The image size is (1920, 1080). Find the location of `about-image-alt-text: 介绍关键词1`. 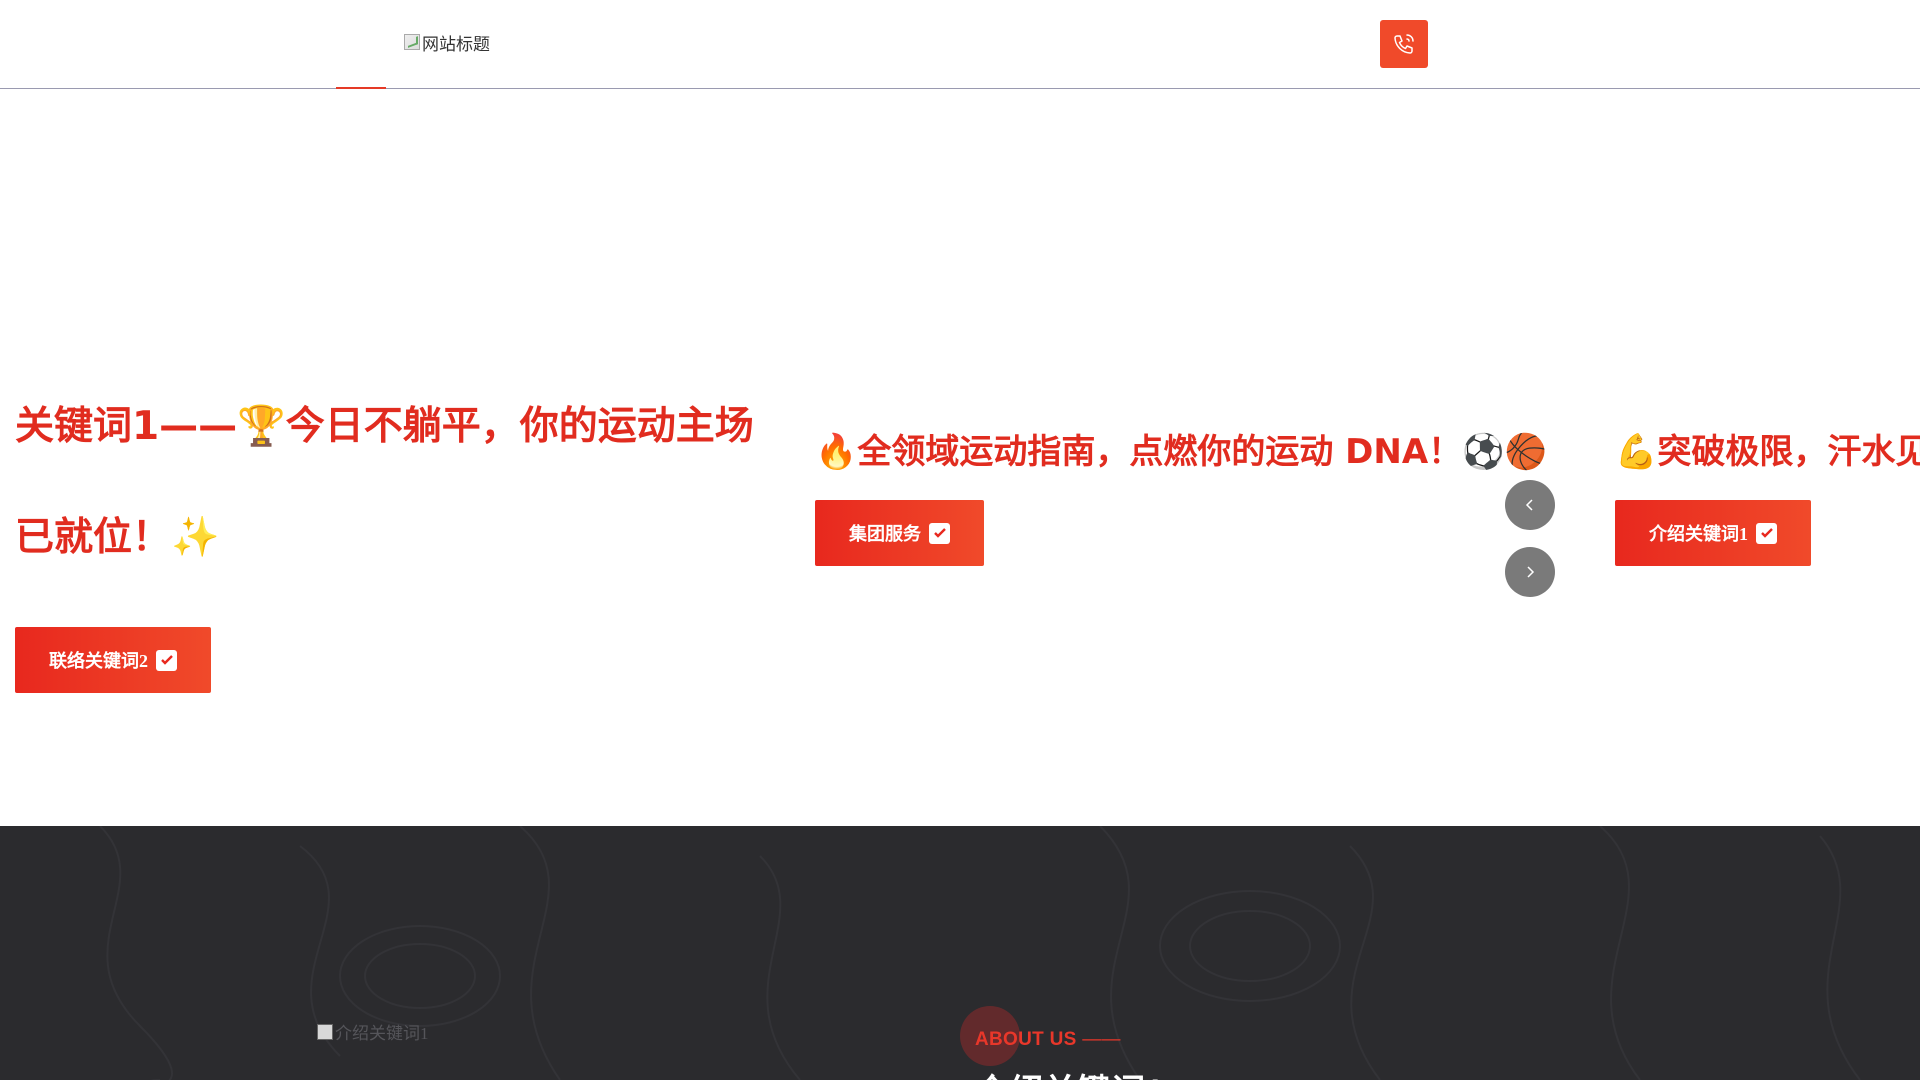

about-image-alt-text: 介绍关键词1 is located at coordinates (382, 1033).